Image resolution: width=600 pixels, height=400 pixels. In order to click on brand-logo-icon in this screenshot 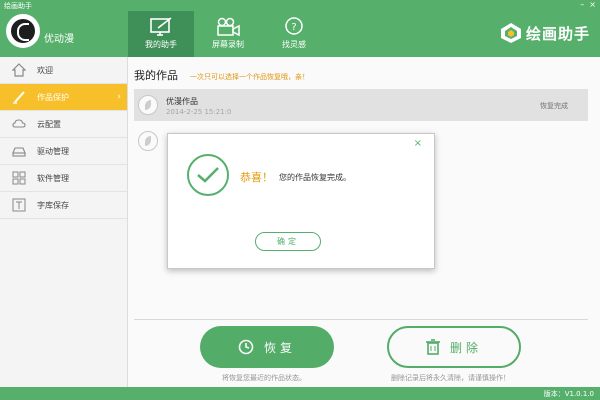, I will do `click(510, 33)`.